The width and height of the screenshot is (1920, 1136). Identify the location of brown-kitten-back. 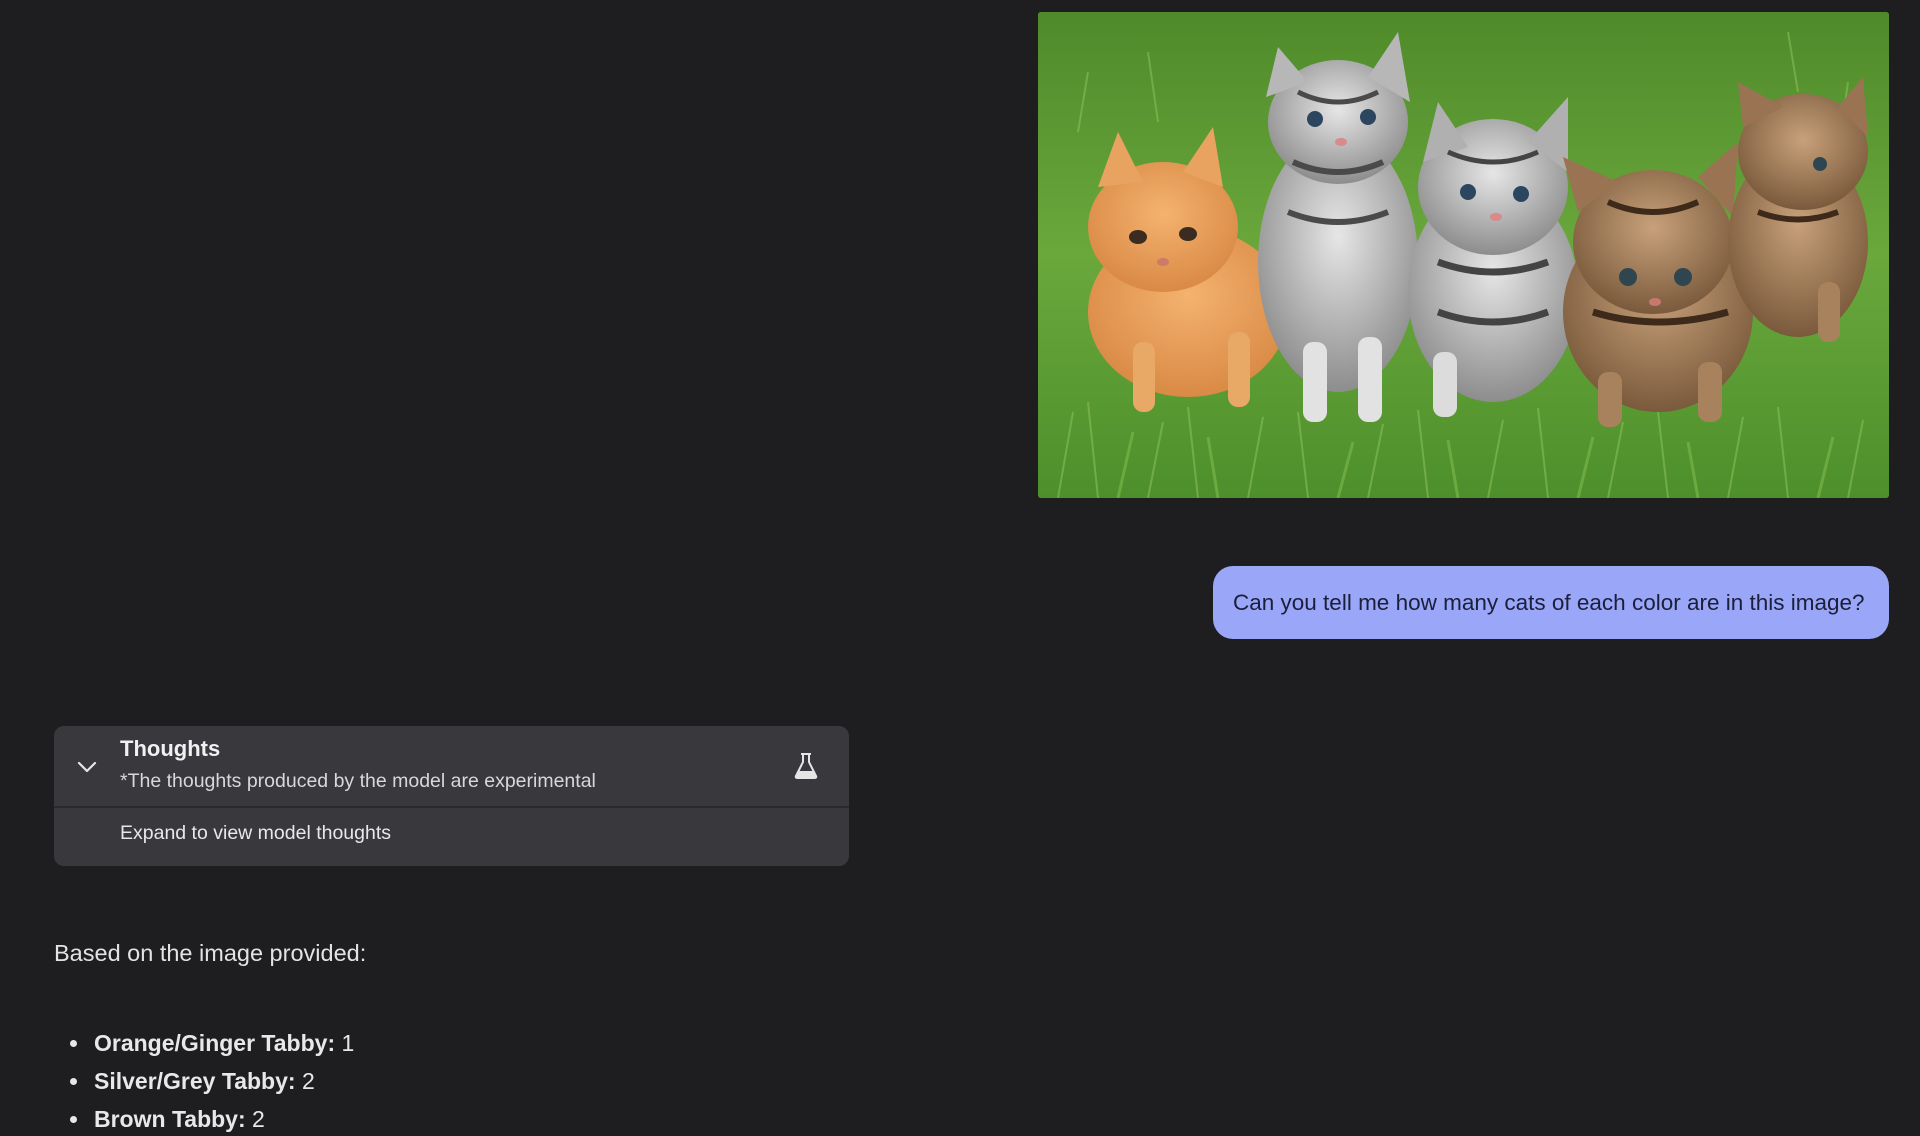
(1798, 209).